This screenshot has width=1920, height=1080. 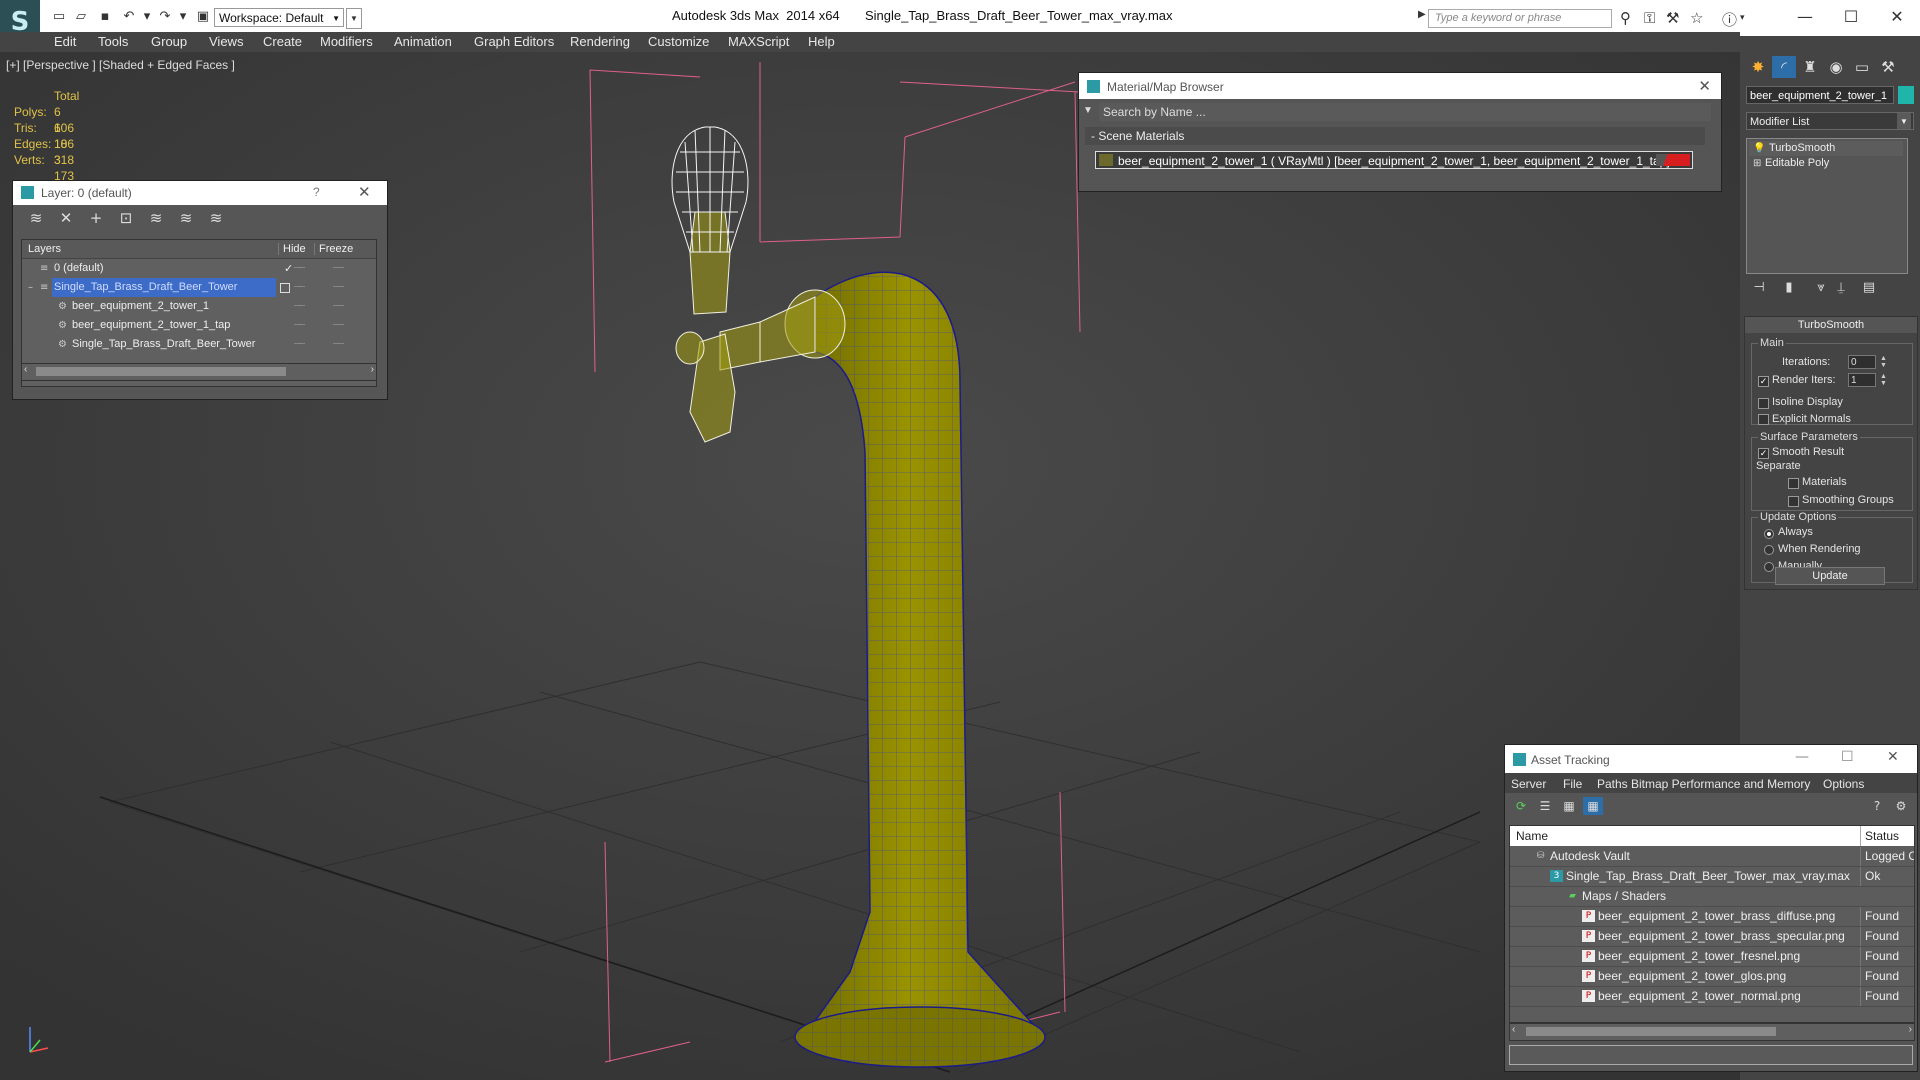 I want to click on menu-help: Help, so click(x=821, y=41).